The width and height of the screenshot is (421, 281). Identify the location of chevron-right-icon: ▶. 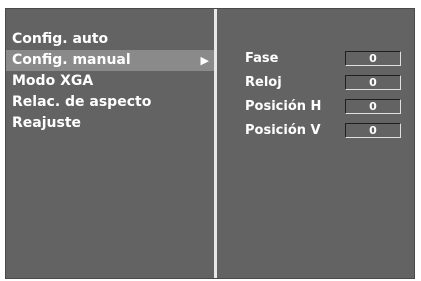
(204, 60).